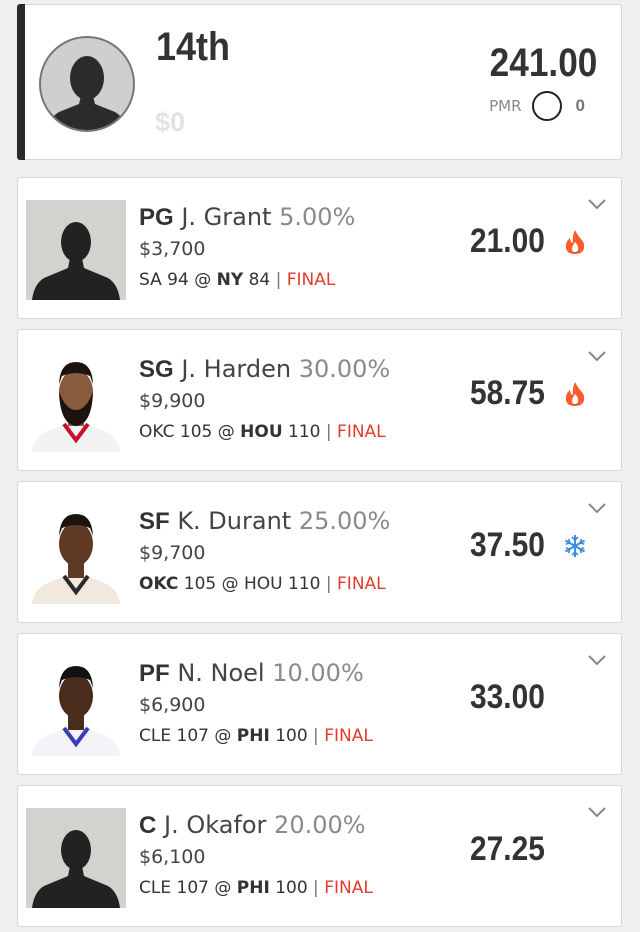  Describe the element at coordinates (543, 63) in the screenshot. I see `total-points: 241.00` at that location.